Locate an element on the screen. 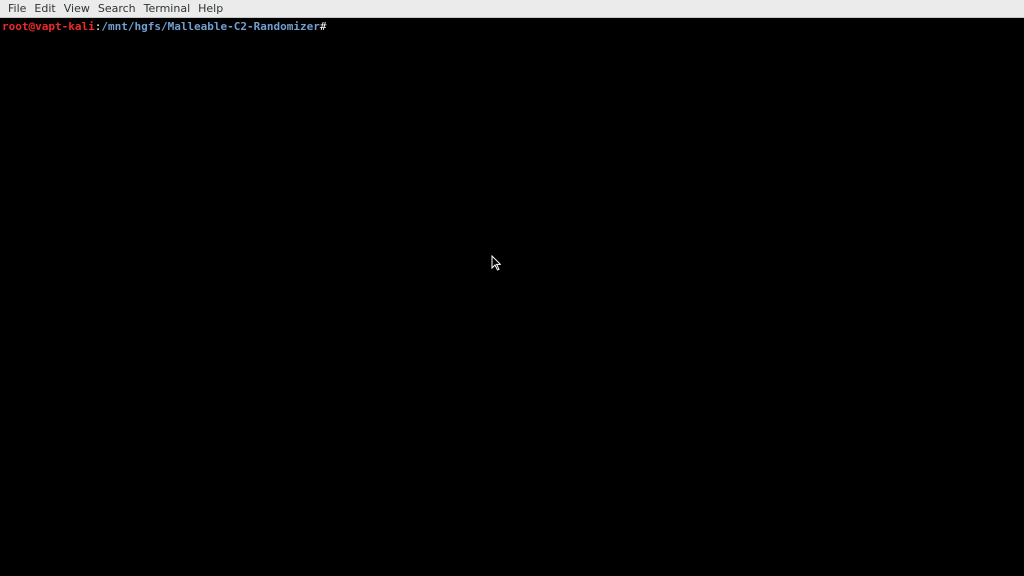 This screenshot has width=1024, height=576. menu-help: Help is located at coordinates (210, 9).